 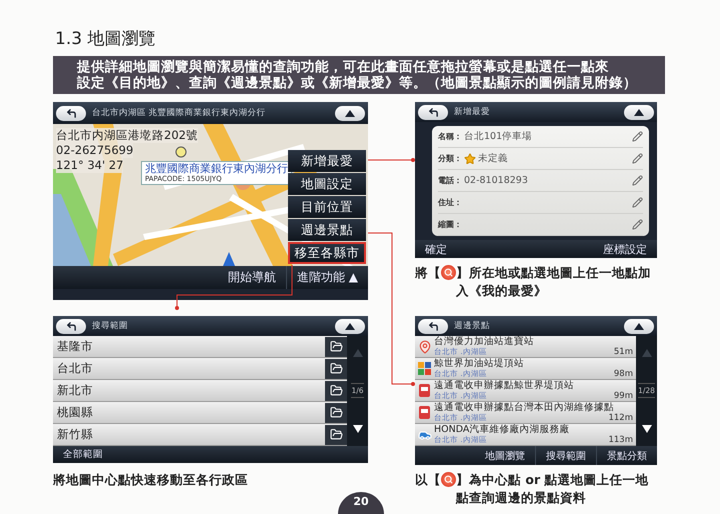 What do you see at coordinates (252, 277) in the screenshot?
I see `toolbar-button: 開始導航` at bounding box center [252, 277].